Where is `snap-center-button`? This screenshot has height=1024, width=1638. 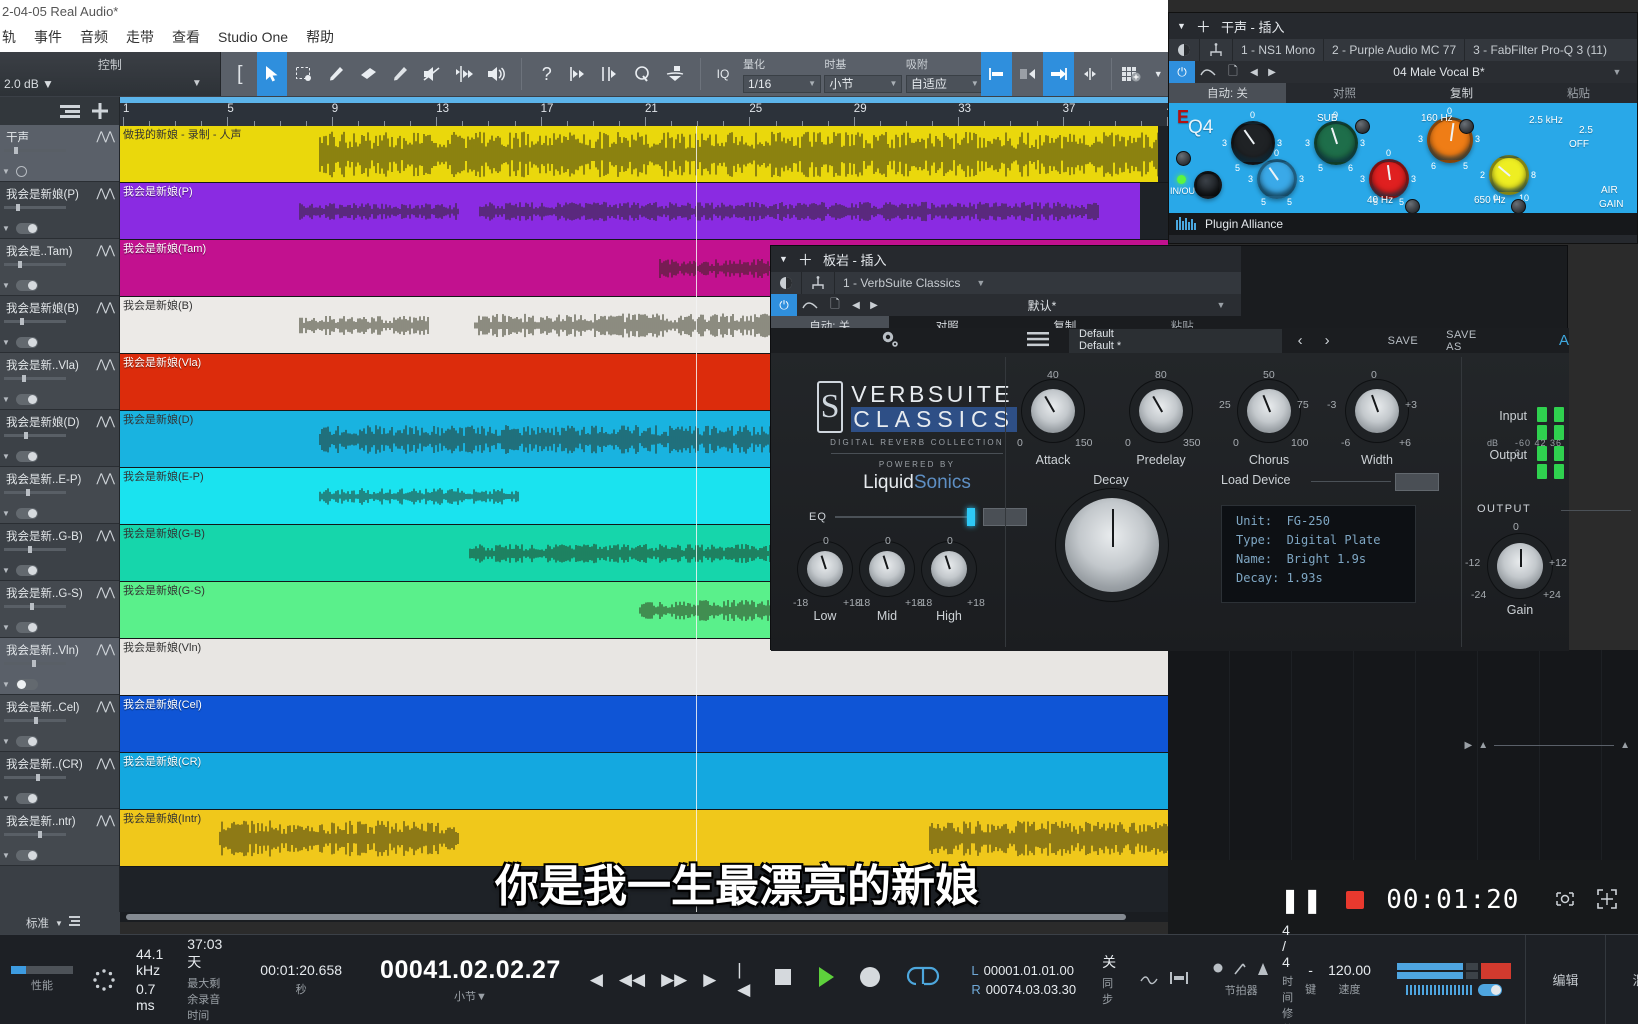 snap-center-button is located at coordinates (611, 74).